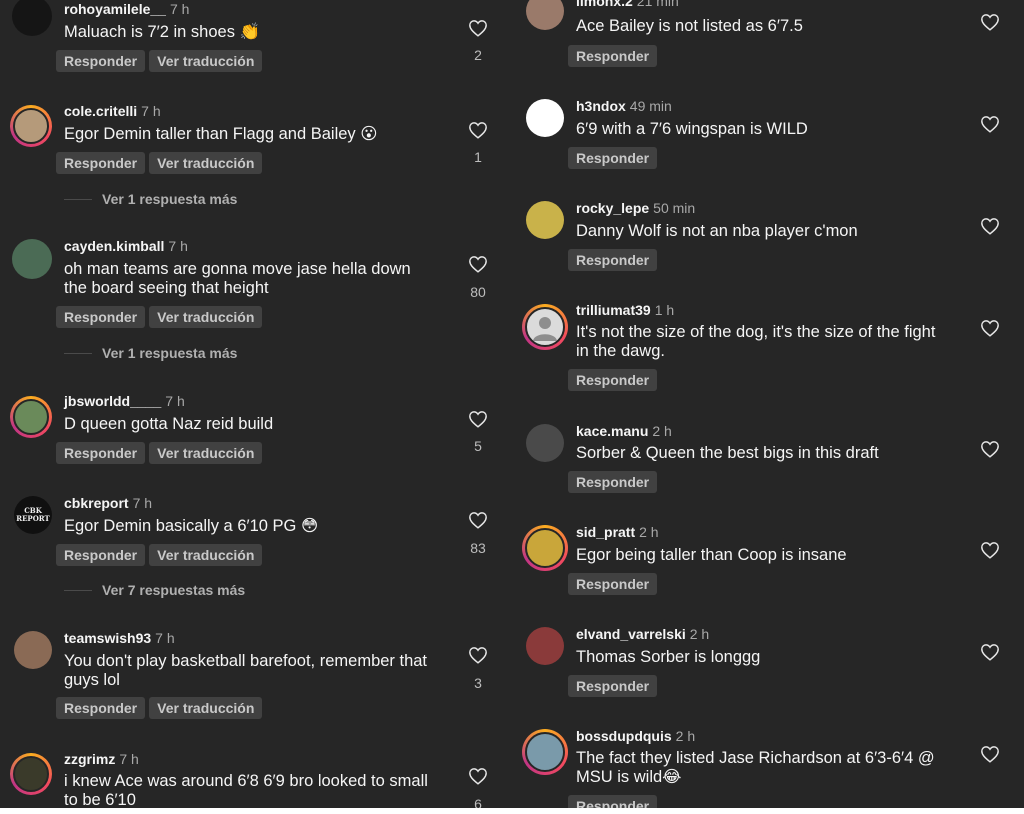  I want to click on comment-username: trilliumat39, so click(613, 310).